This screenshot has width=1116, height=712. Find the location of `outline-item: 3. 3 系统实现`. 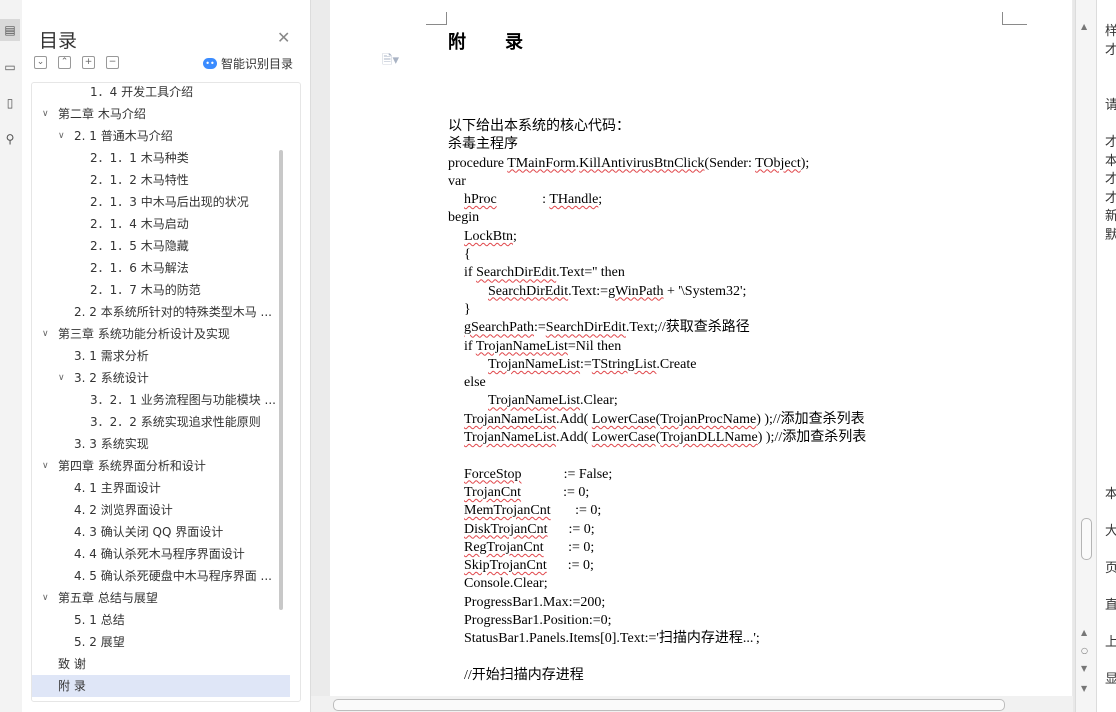

outline-item: 3. 3 系统实现 is located at coordinates (161, 444).